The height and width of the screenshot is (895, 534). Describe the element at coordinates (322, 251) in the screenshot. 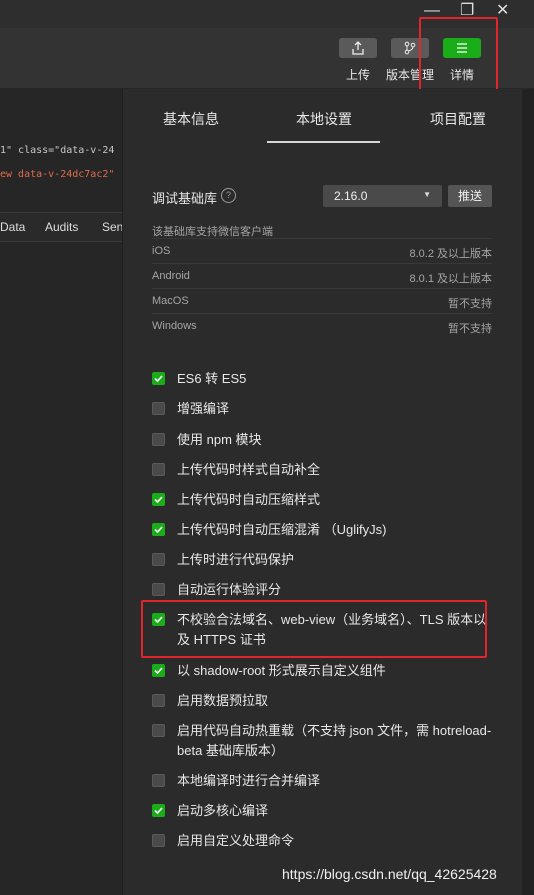

I see `support-row: iOS 8.0.2 及以上版本` at that location.